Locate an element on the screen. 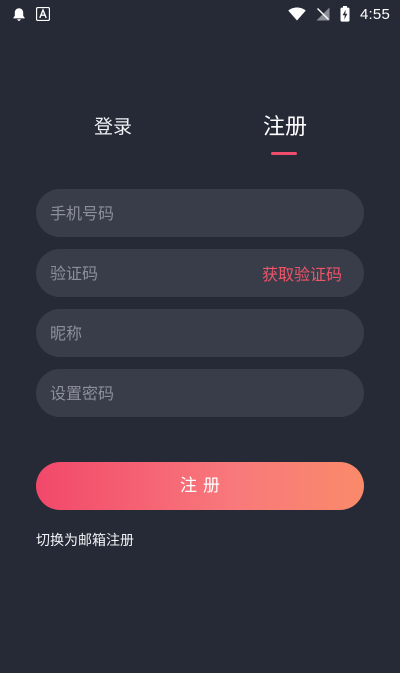  password-field is located at coordinates (200, 393).